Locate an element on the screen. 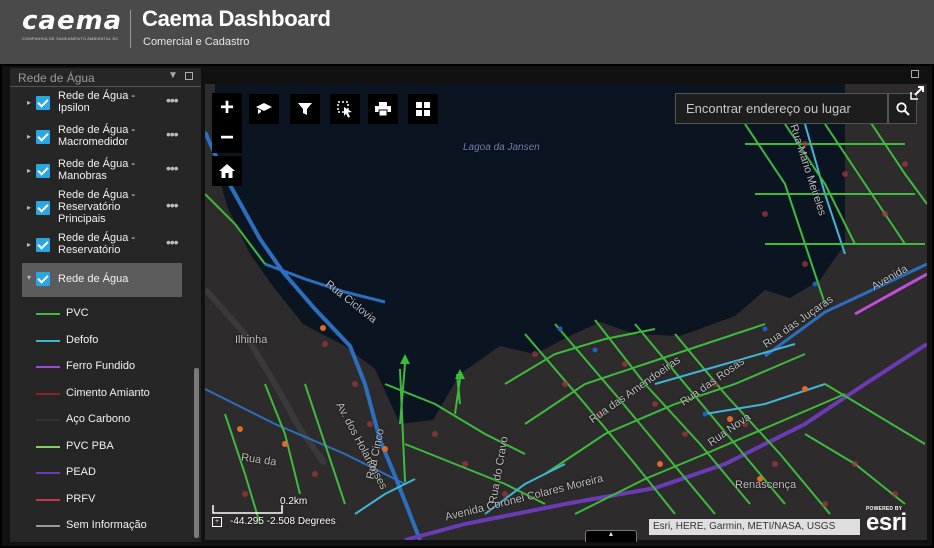 The image size is (934, 548). layer-item-ipsilon: ▸ Rede de Água - Ipsilon ••• is located at coordinates (102, 104).